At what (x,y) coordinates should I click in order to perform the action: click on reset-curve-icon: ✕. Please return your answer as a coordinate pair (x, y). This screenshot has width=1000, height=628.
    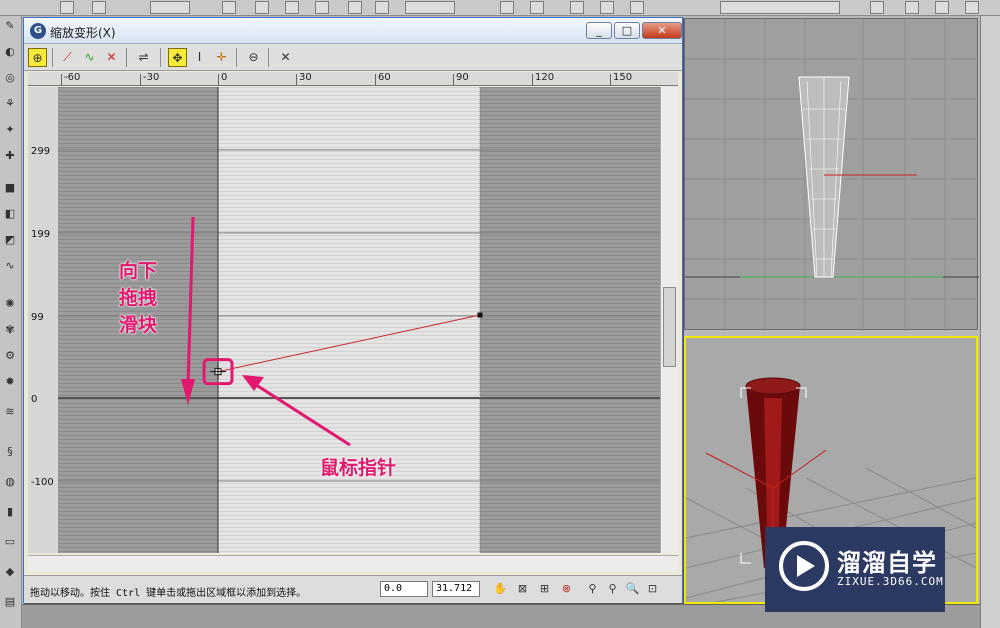
    Looking at the image, I should click on (285, 57).